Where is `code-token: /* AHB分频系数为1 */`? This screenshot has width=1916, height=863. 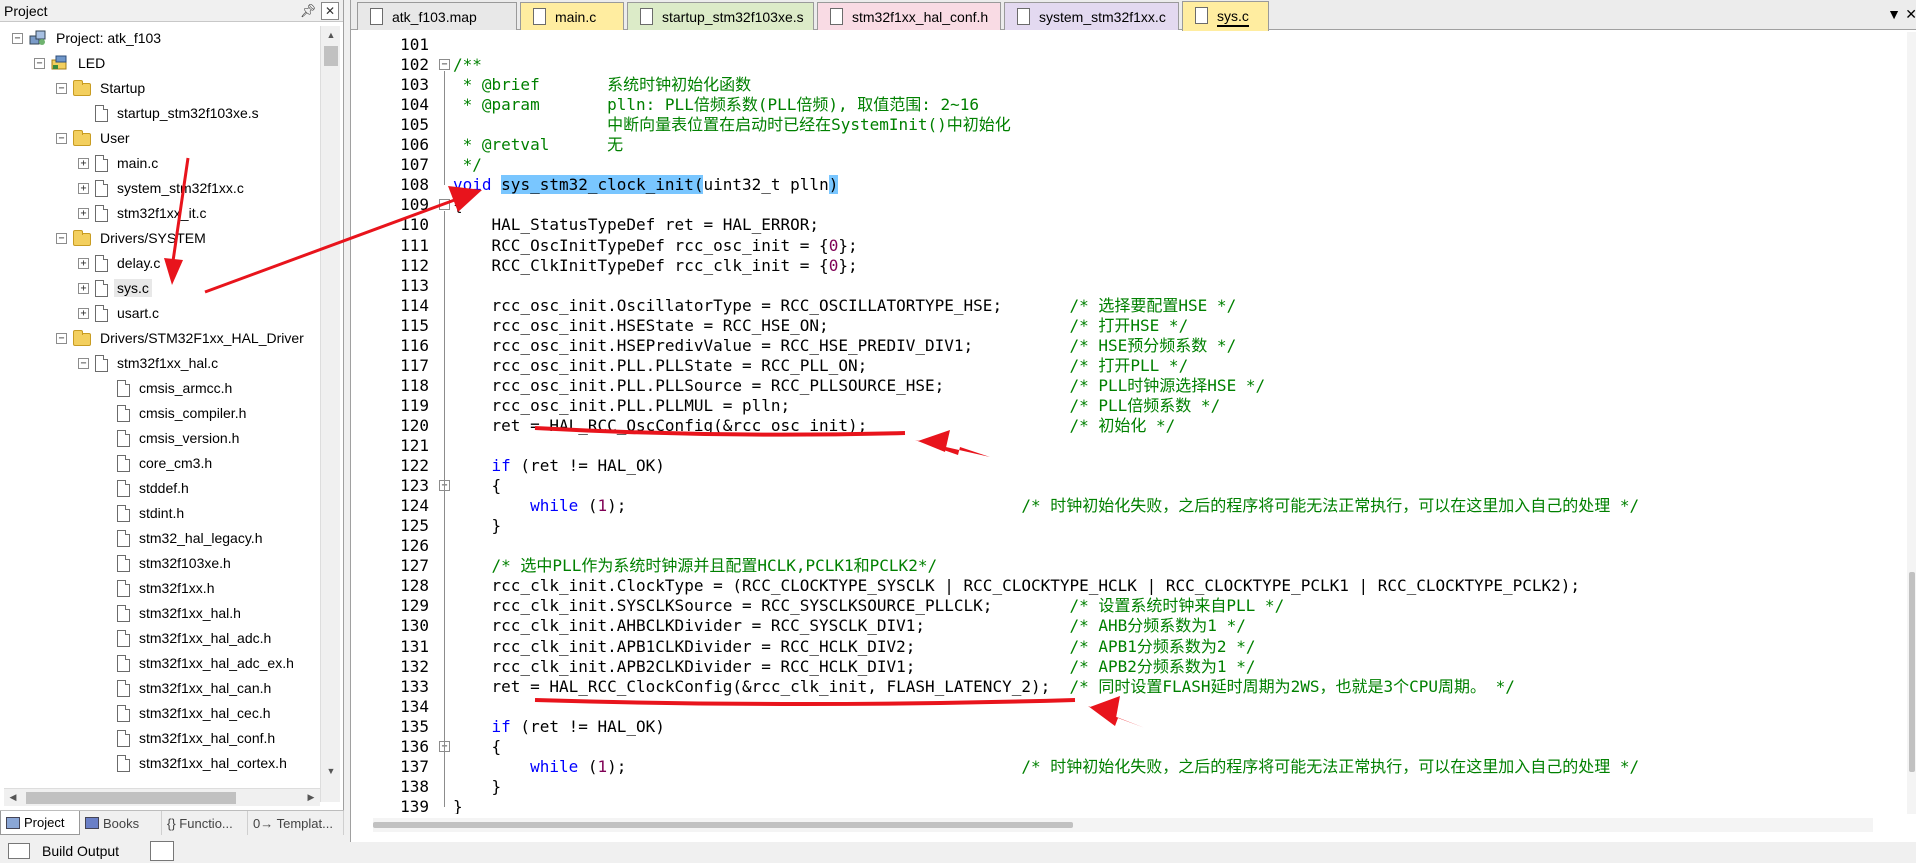
code-token: /* AHB分频系数为1 */ is located at coordinates (1157, 626).